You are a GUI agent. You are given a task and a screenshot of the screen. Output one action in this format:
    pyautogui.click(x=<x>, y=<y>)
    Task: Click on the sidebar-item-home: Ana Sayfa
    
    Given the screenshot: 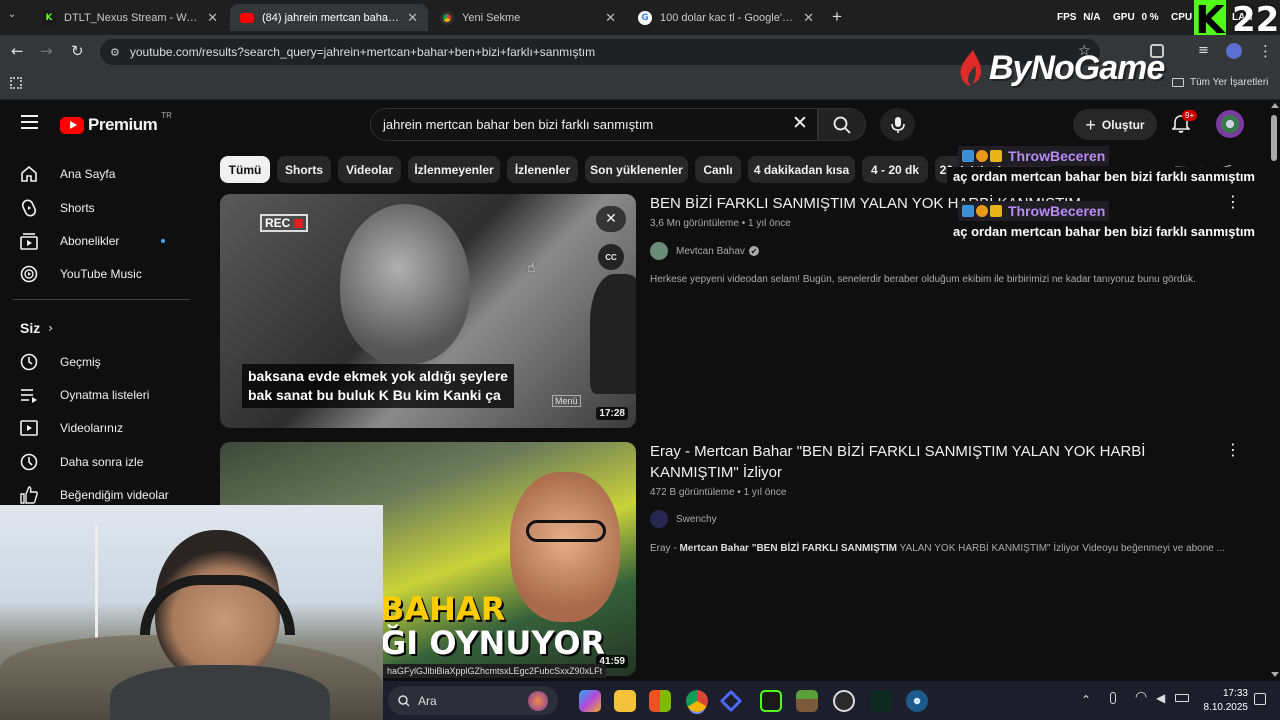 What is the action you would take?
    pyautogui.click(x=95, y=173)
    